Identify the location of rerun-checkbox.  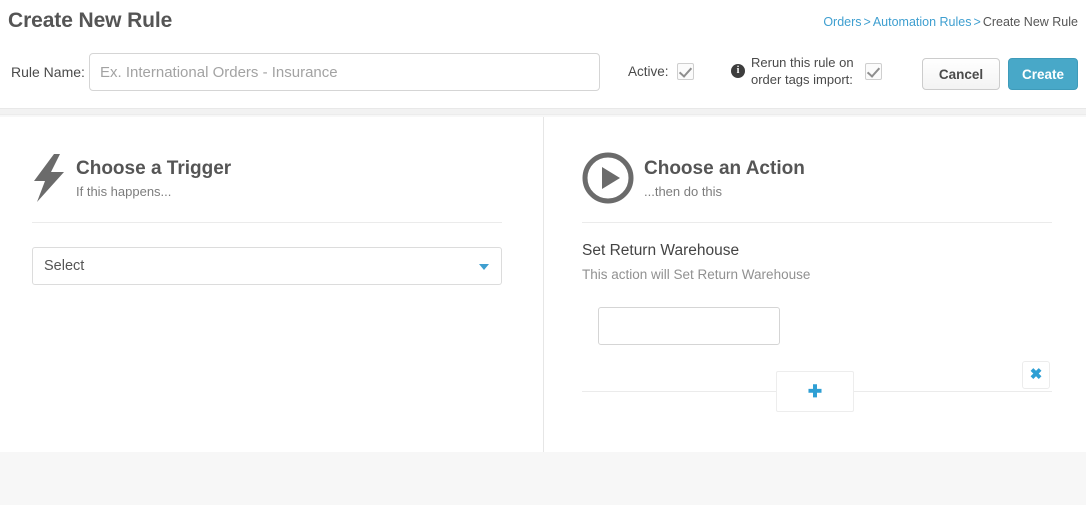
(873, 71).